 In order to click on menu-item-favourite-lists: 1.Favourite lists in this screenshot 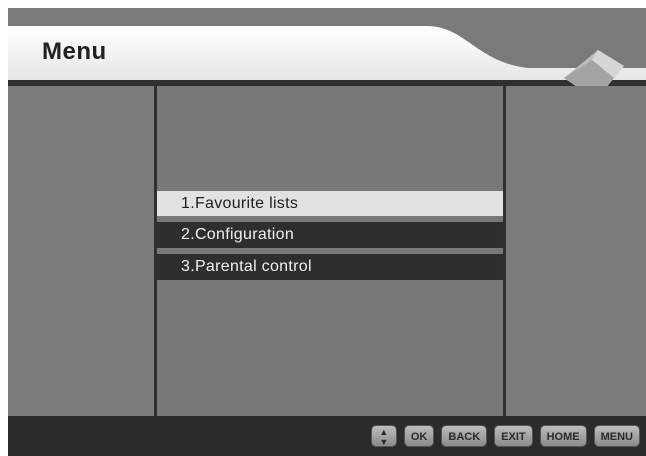, I will do `click(330, 203)`.